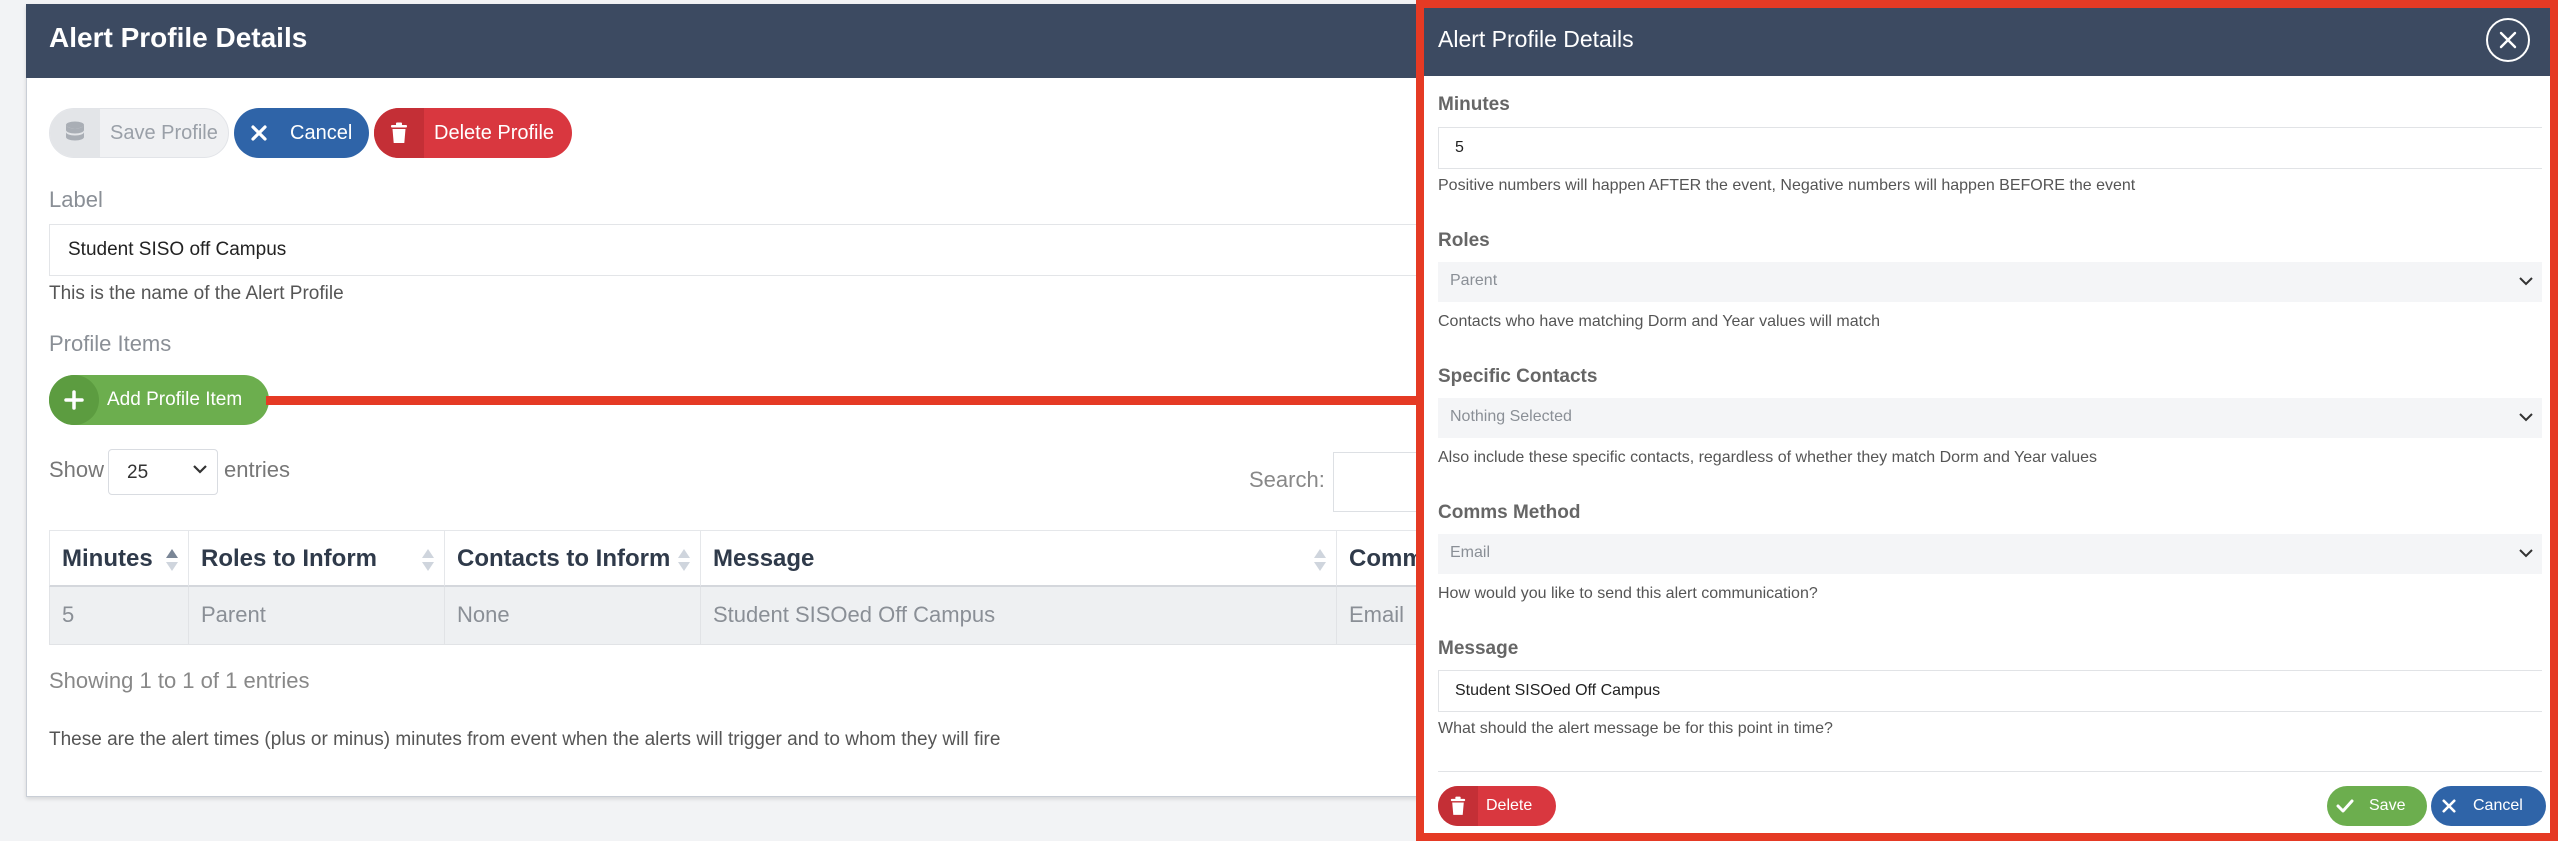  I want to click on table-cell-comms: Email, so click(1382, 616).